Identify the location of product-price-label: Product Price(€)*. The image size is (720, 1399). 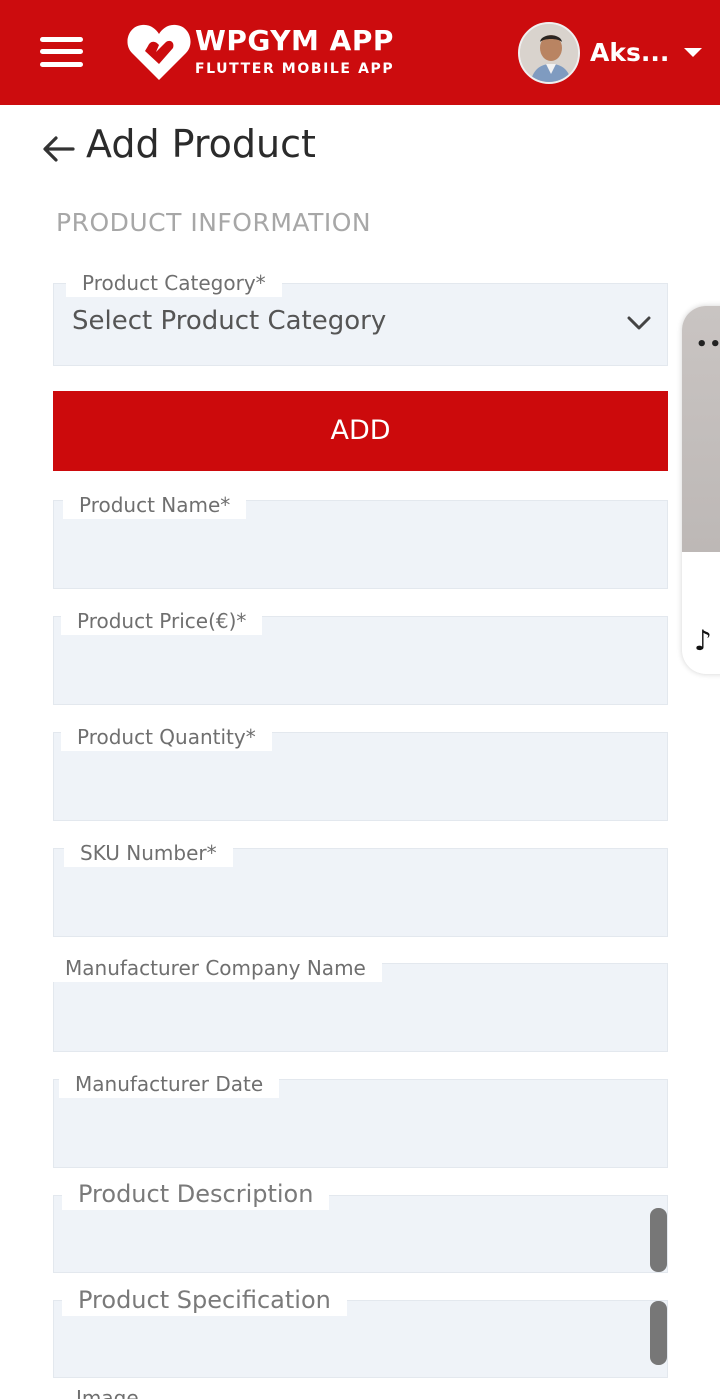
(162, 621).